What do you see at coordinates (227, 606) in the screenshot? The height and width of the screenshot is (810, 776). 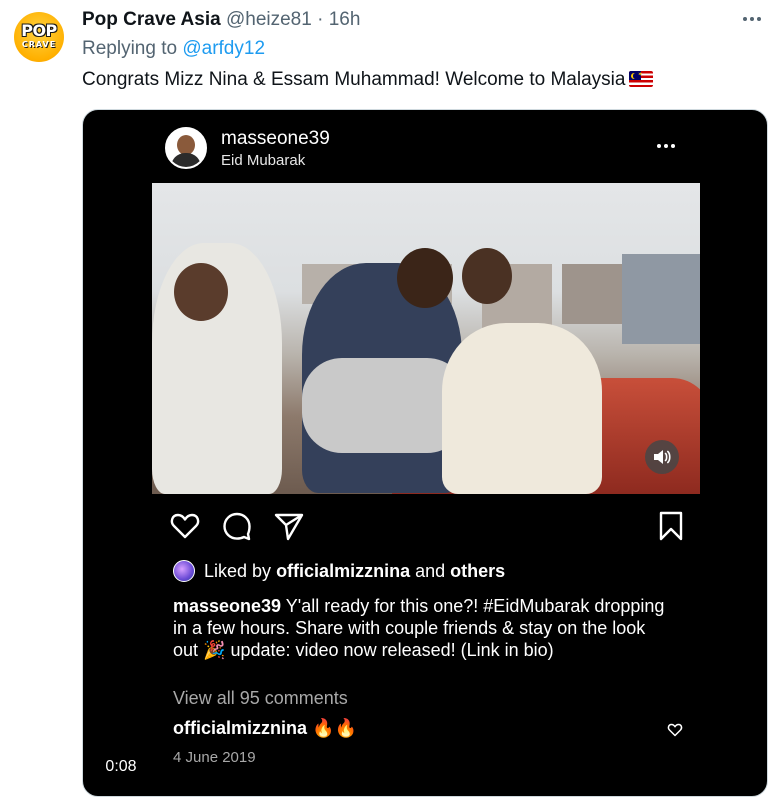 I see `caption-user: masseone39` at bounding box center [227, 606].